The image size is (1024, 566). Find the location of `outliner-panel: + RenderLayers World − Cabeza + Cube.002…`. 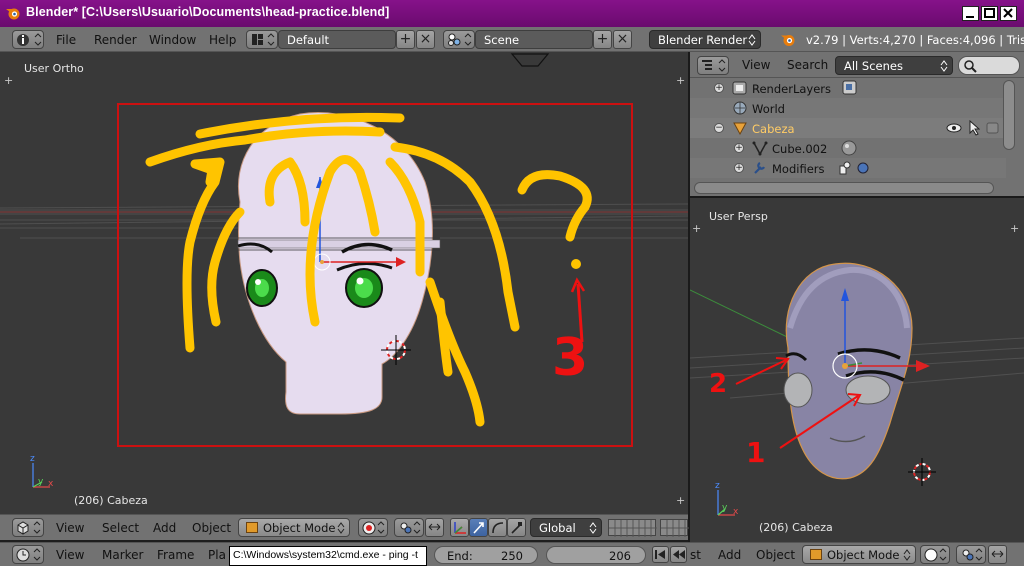

outliner-panel: + RenderLayers World − Cabeza + Cube.002… is located at coordinates (857, 137).